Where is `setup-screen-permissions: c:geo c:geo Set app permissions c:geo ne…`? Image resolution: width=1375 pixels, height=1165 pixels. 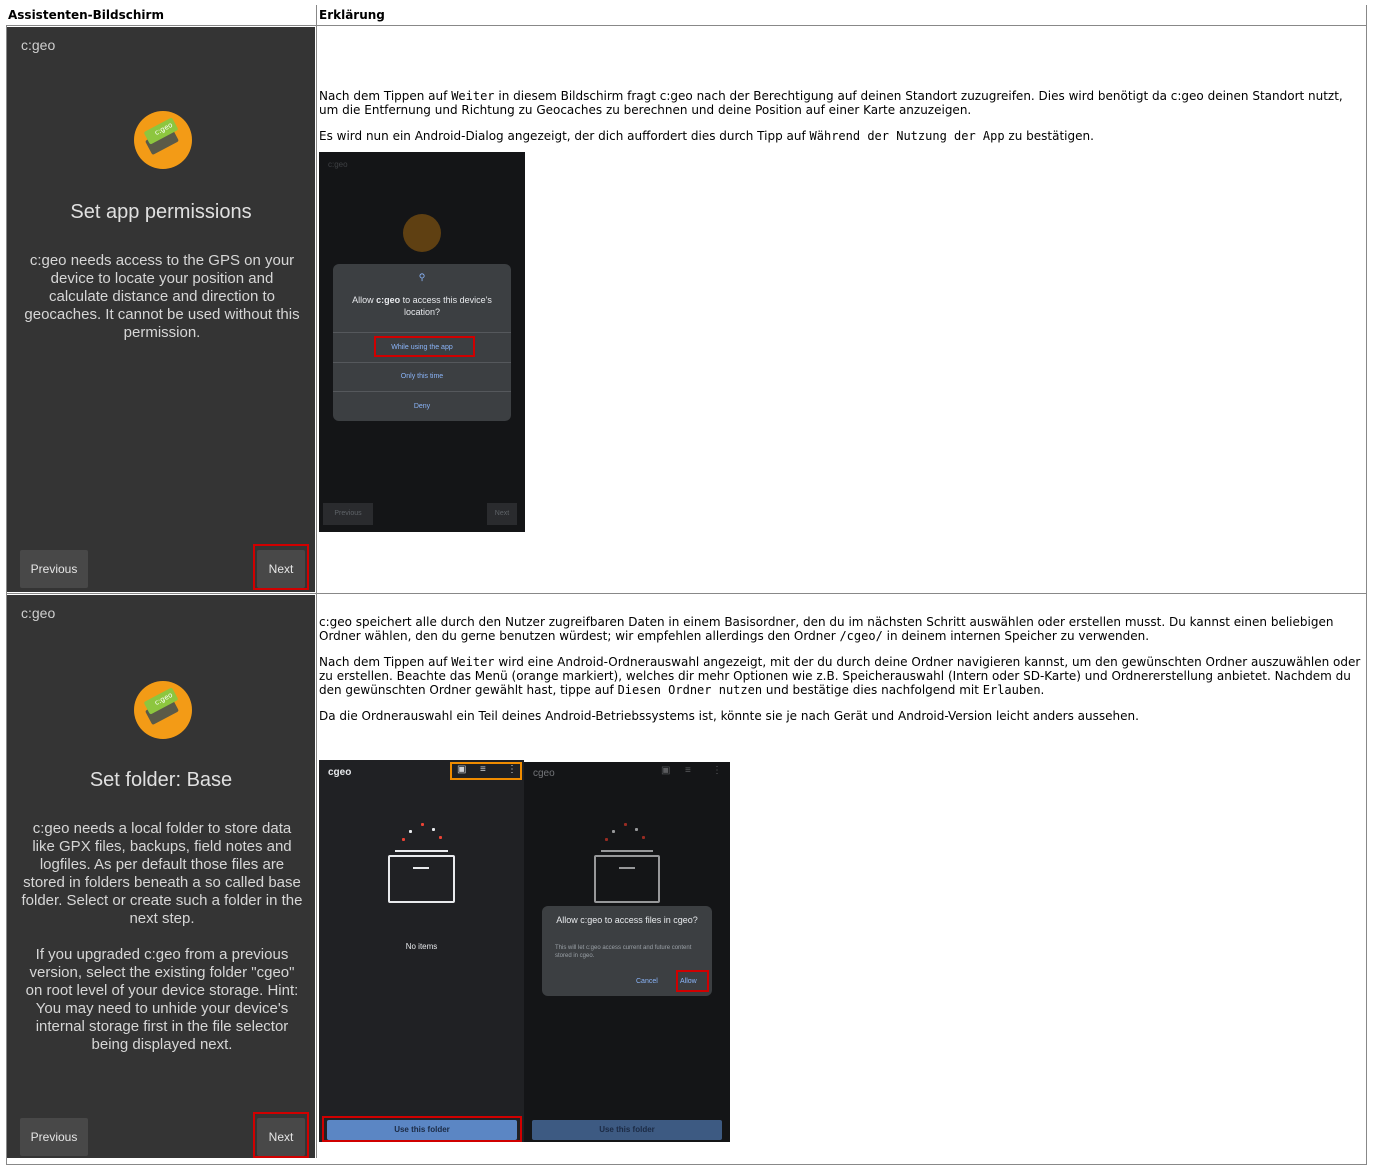 setup-screen-permissions: c:geo c:geo Set app permissions c:geo ne… is located at coordinates (161, 309).